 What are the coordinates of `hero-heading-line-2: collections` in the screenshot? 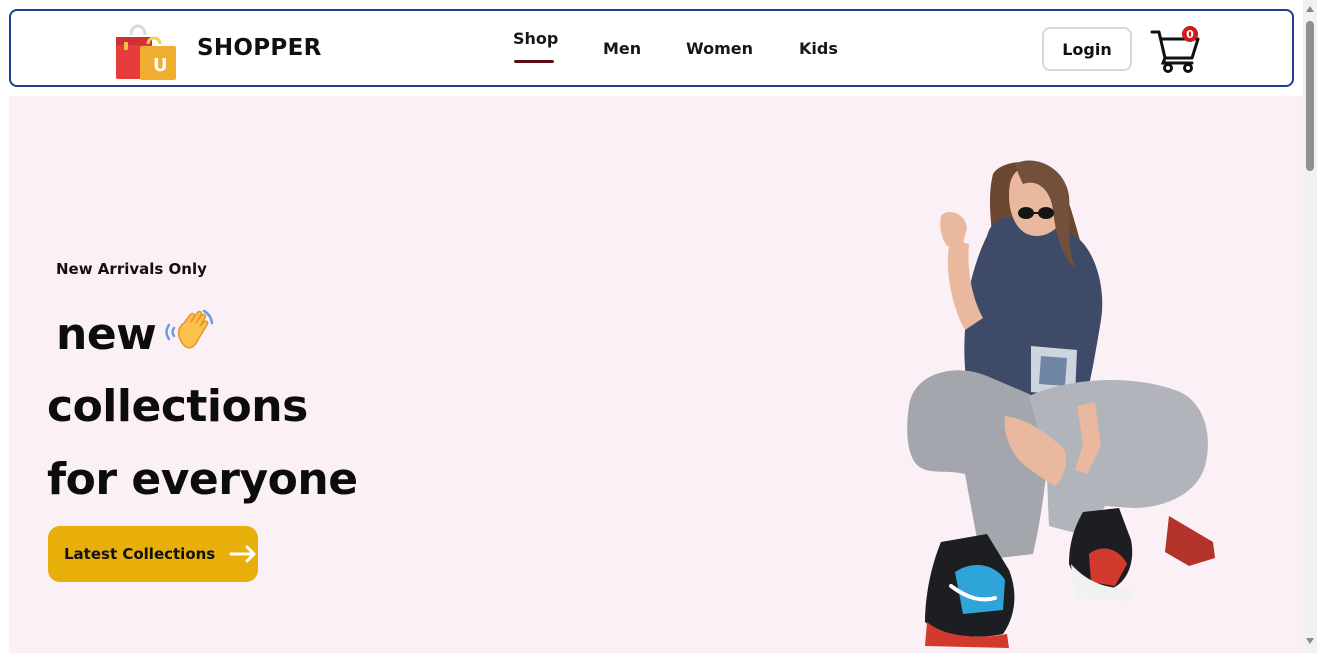 It's located at (177, 406).